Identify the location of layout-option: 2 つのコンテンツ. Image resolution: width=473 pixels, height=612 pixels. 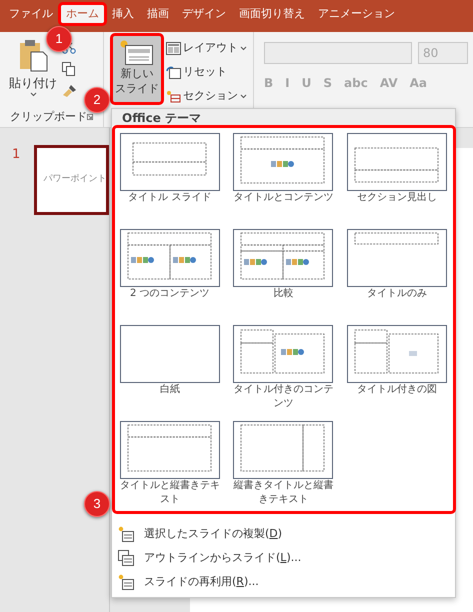
(170, 277).